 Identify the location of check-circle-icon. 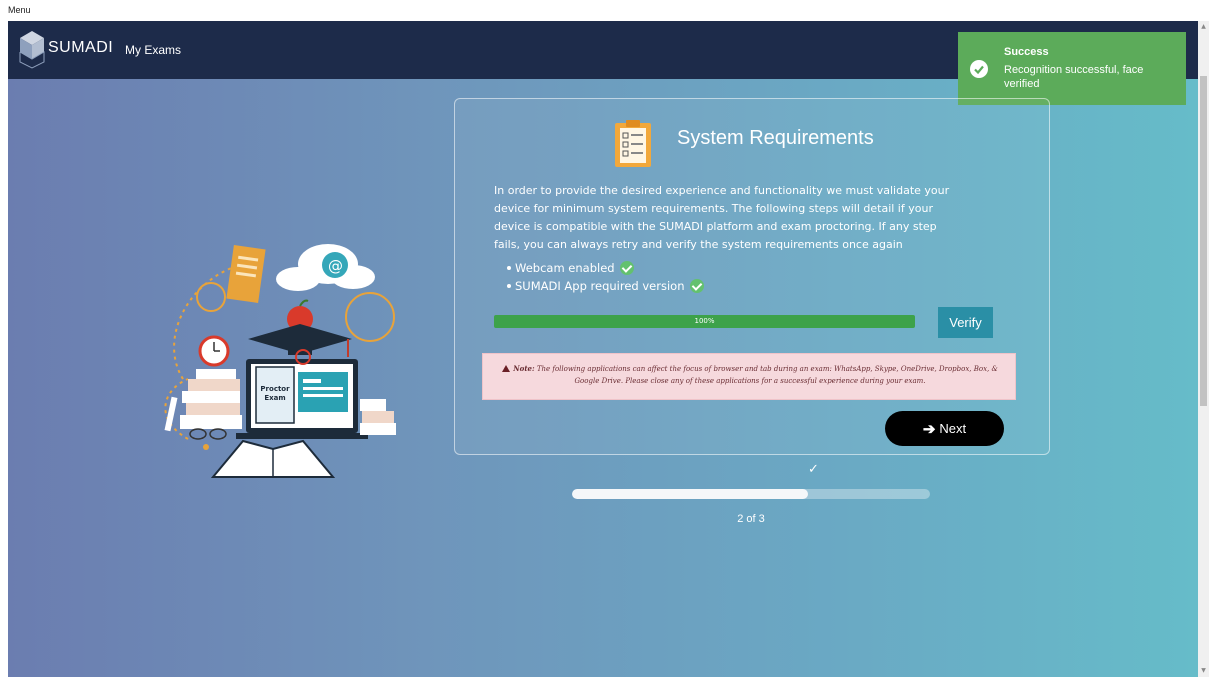
(979, 69).